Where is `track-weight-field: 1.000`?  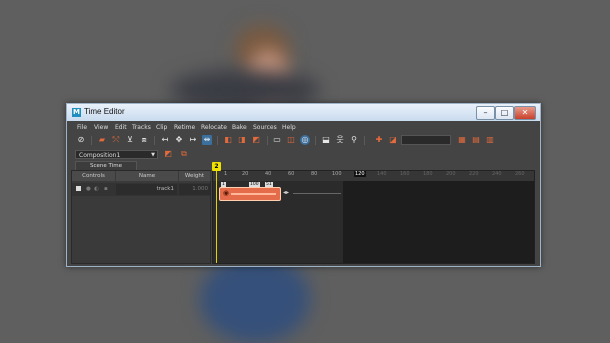 track-weight-field: 1.000 is located at coordinates (194, 189).